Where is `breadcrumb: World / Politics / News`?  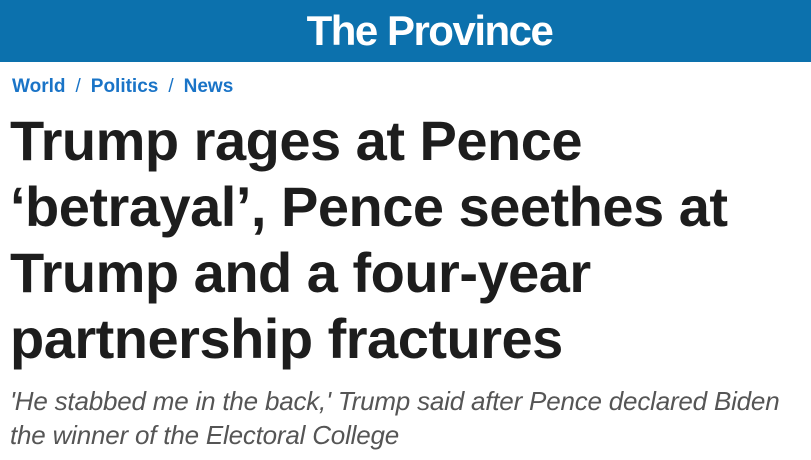 breadcrumb: World / Politics / News is located at coordinates (122, 87).